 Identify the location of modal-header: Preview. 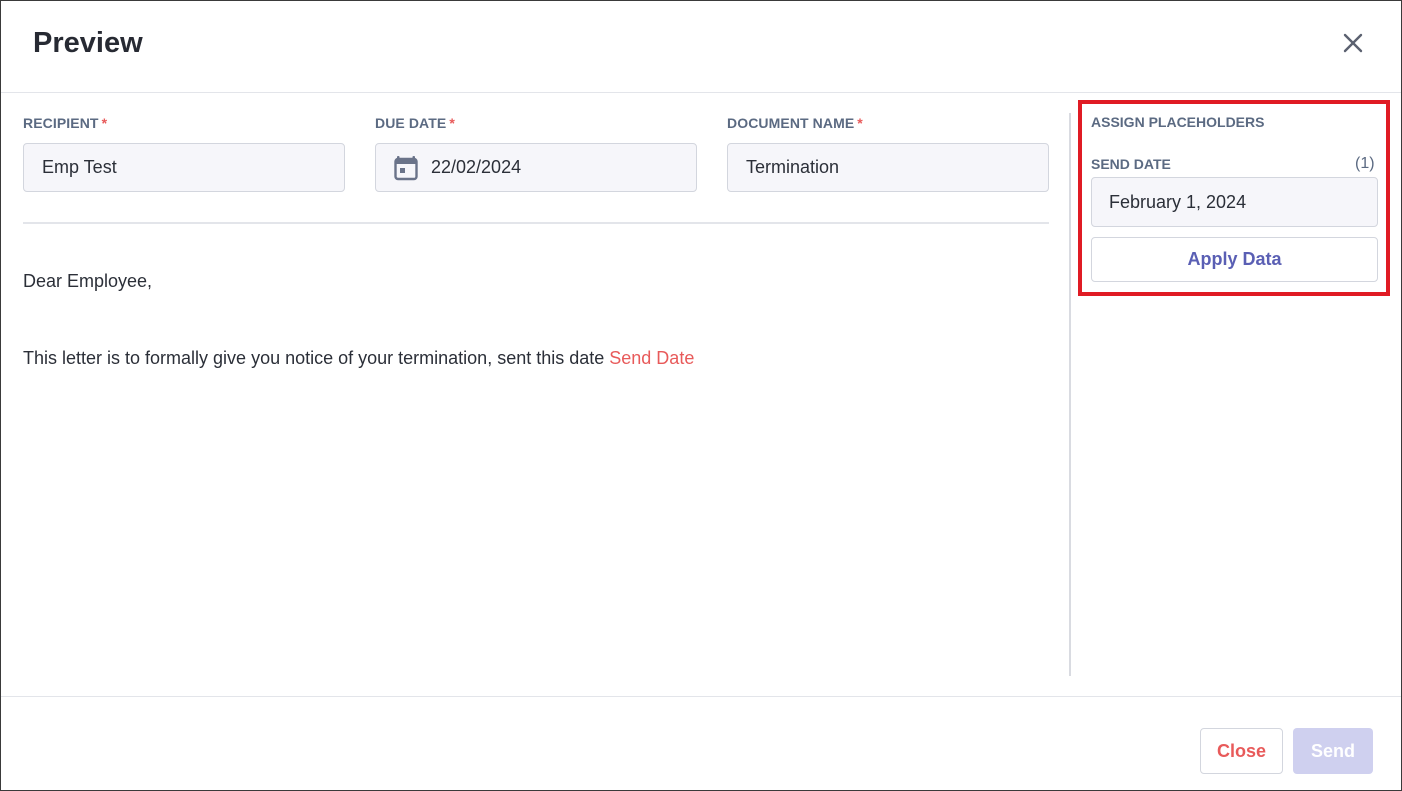
(701, 47).